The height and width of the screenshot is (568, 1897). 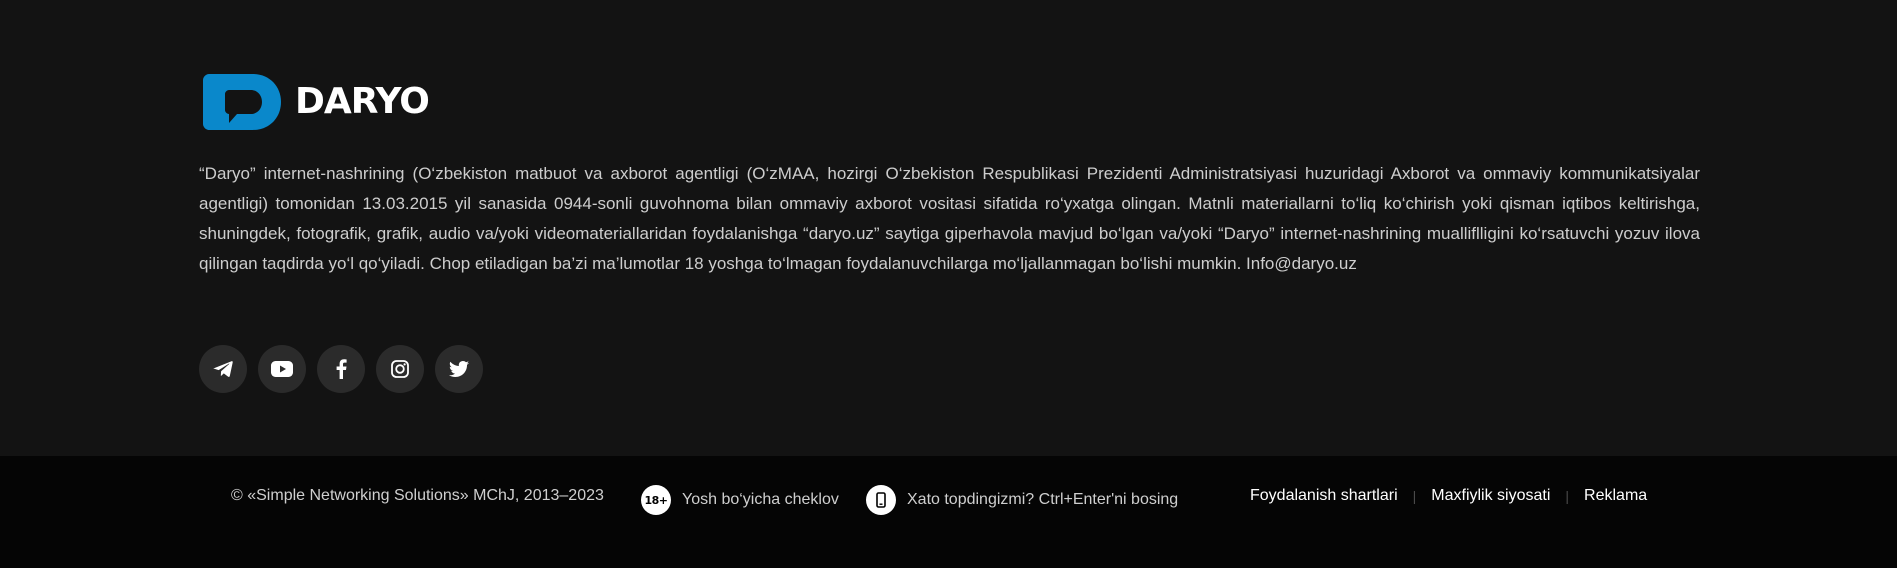 What do you see at coordinates (242, 102) in the screenshot?
I see `daryo-logo-icon` at bounding box center [242, 102].